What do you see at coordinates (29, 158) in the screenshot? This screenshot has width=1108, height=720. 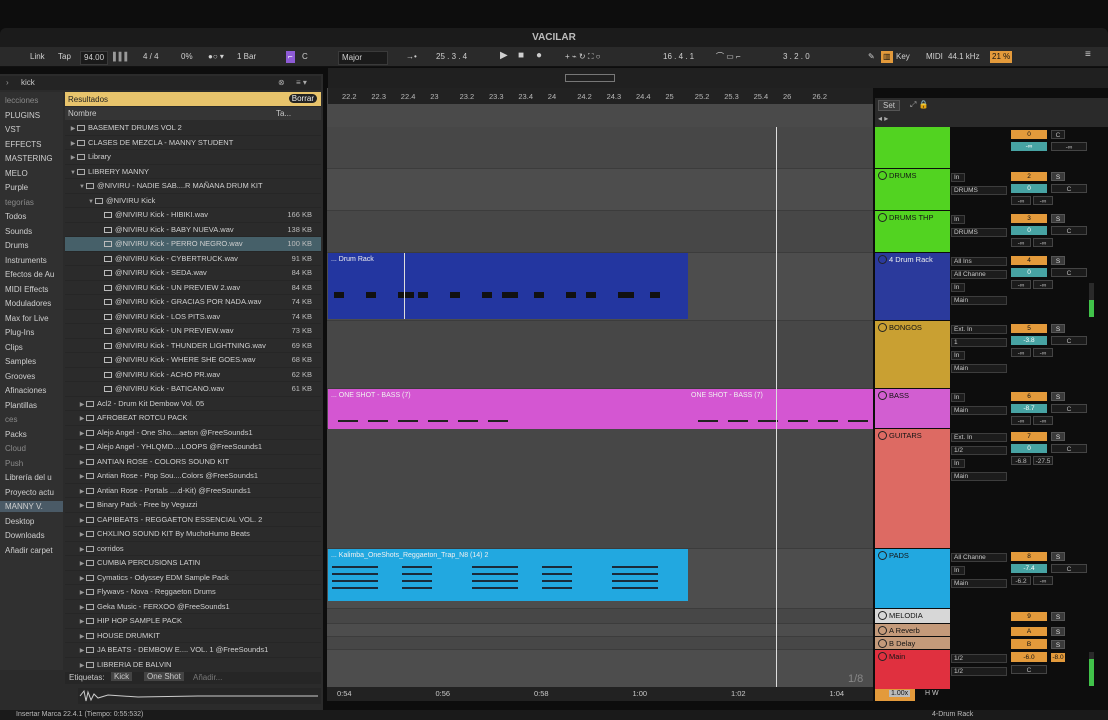 I see `places-item: MASTERING` at bounding box center [29, 158].